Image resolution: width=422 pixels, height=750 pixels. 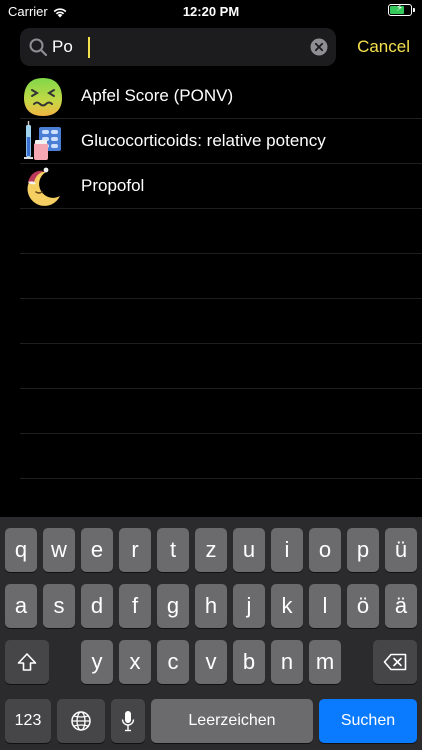 What do you see at coordinates (211, 606) in the screenshot?
I see `key-h: h` at bounding box center [211, 606].